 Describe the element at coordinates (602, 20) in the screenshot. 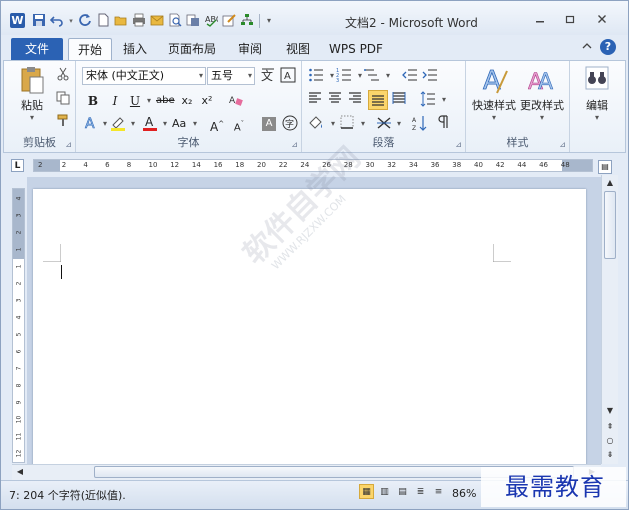

I see `close-button` at that location.